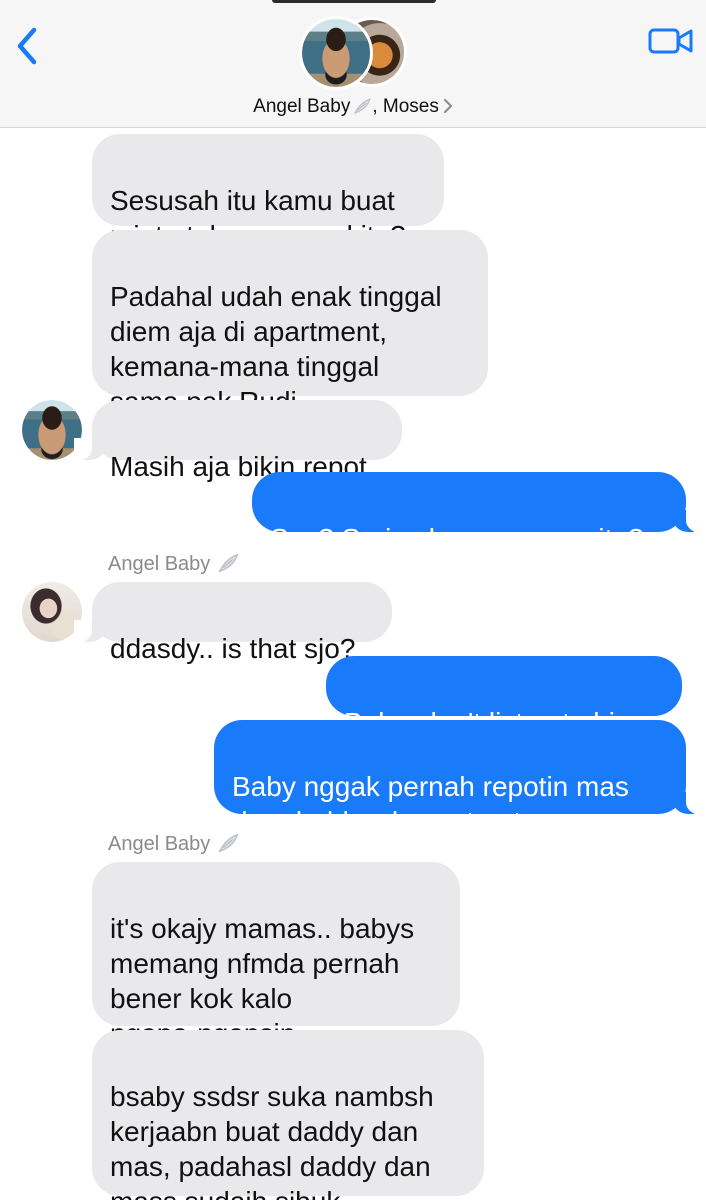 The height and width of the screenshot is (1200, 706). What do you see at coordinates (302, 106) in the screenshot?
I see `member-name-angel-baby: Angel Baby` at bounding box center [302, 106].